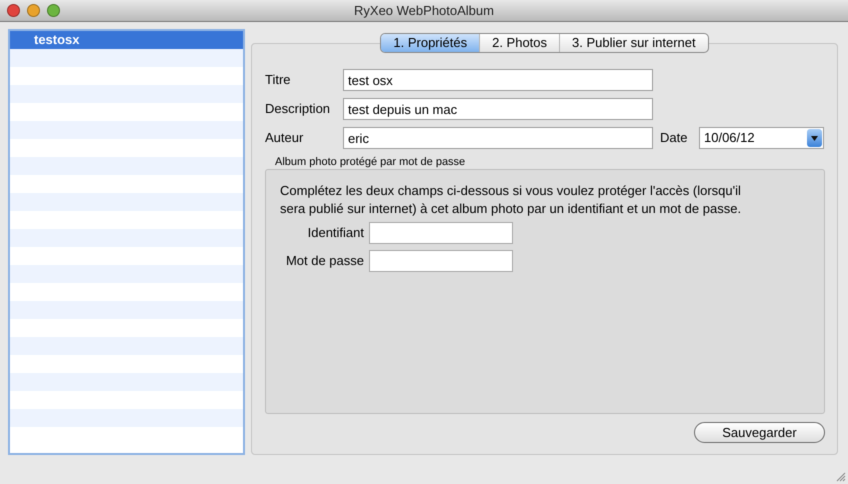 This screenshot has height=484, width=848. What do you see at coordinates (430, 43) in the screenshot?
I see `tab: 1. Propriétés` at bounding box center [430, 43].